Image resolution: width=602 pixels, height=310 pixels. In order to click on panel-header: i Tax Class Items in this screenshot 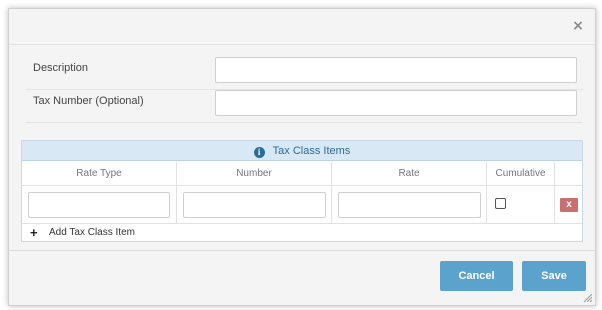, I will do `click(302, 151)`.